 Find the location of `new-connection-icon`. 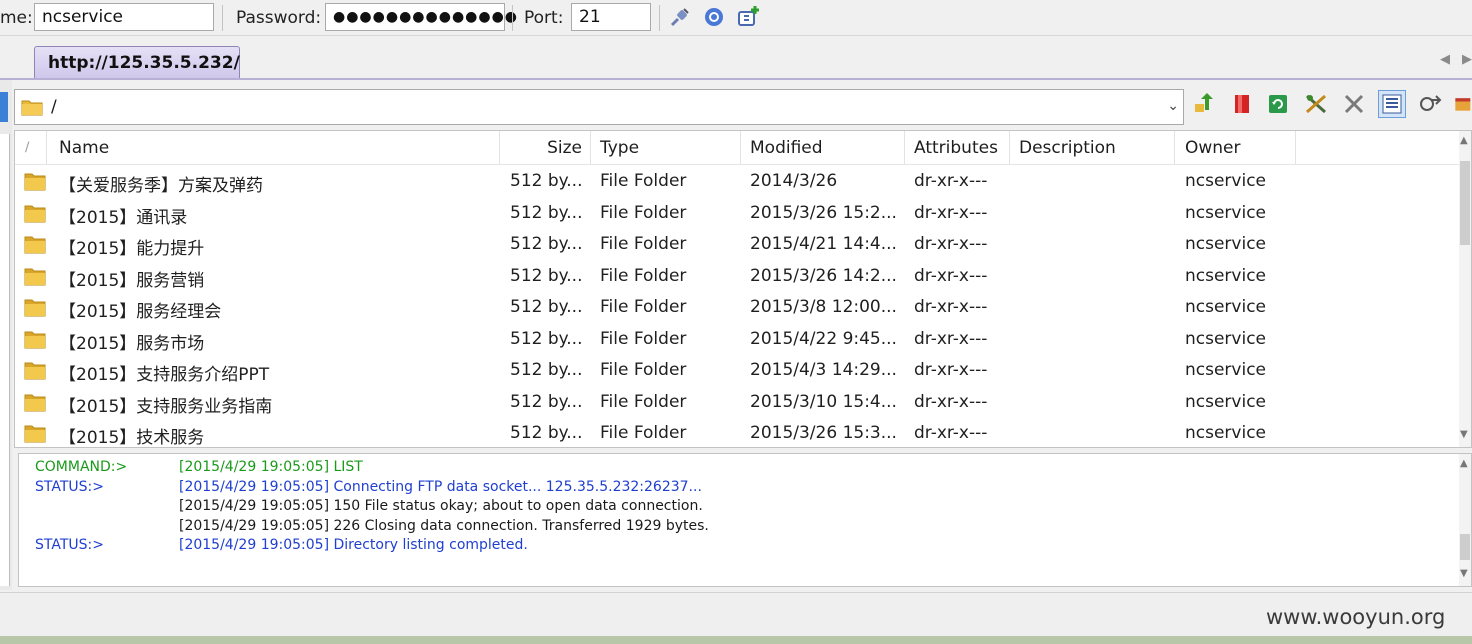

new-connection-icon is located at coordinates (748, 17).